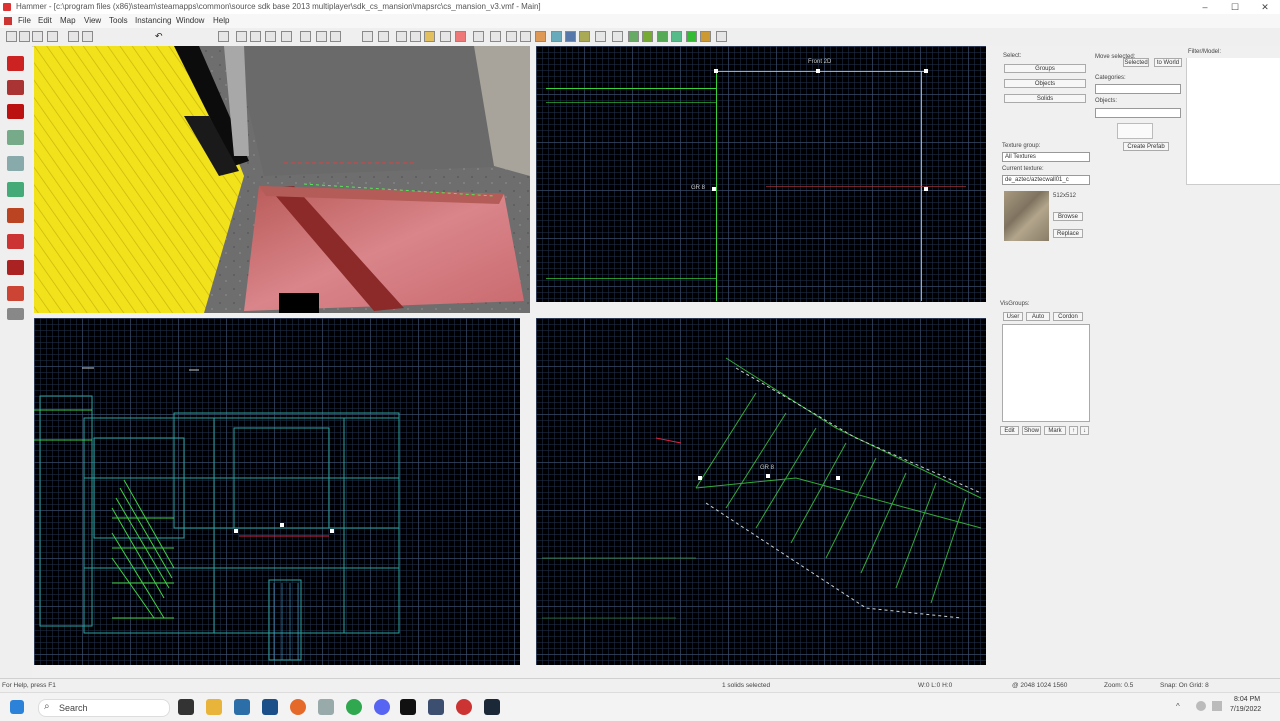 This screenshot has width=1280, height=721. I want to click on menu-help: Help, so click(221, 20).